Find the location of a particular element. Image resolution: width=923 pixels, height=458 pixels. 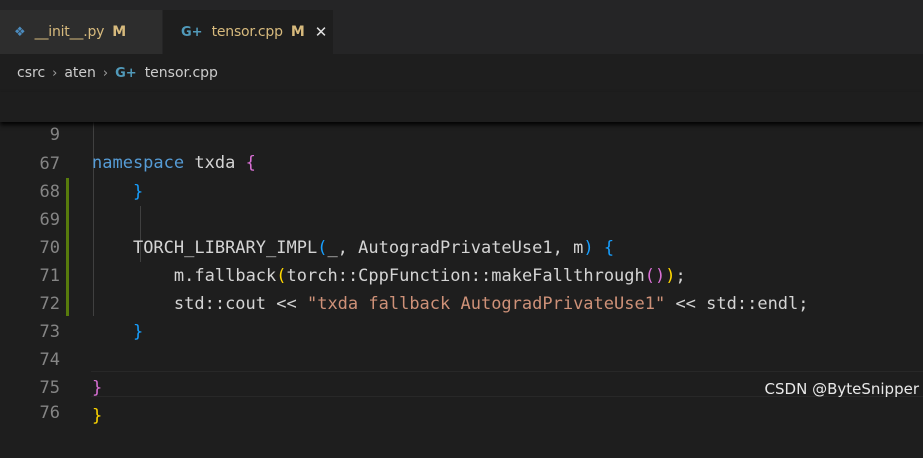

brace-token: { is located at coordinates (250, 163).